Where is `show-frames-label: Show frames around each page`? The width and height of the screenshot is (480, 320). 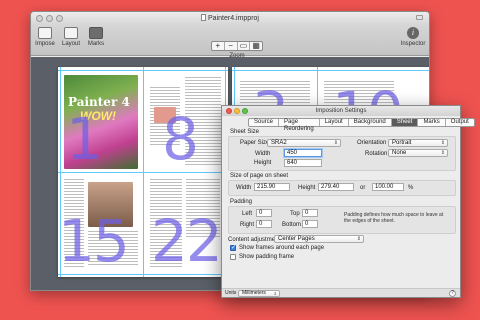 show-frames-label: Show frames around each page is located at coordinates (282, 248).